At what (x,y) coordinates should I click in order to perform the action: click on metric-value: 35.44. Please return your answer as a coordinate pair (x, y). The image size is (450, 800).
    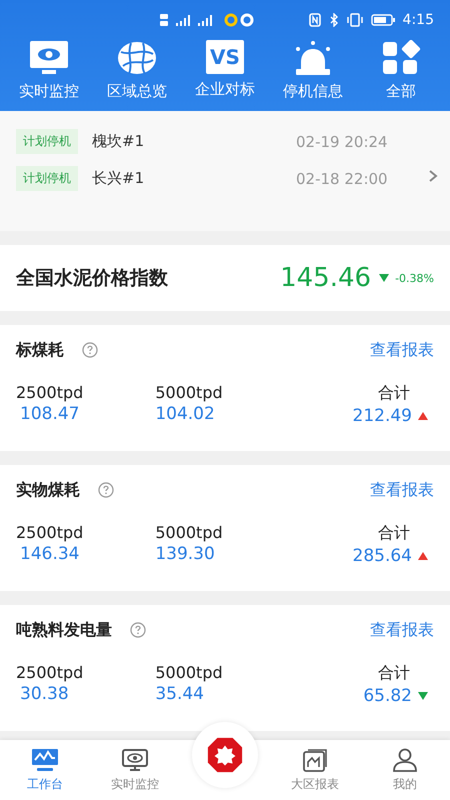
    Looking at the image, I should click on (179, 694).